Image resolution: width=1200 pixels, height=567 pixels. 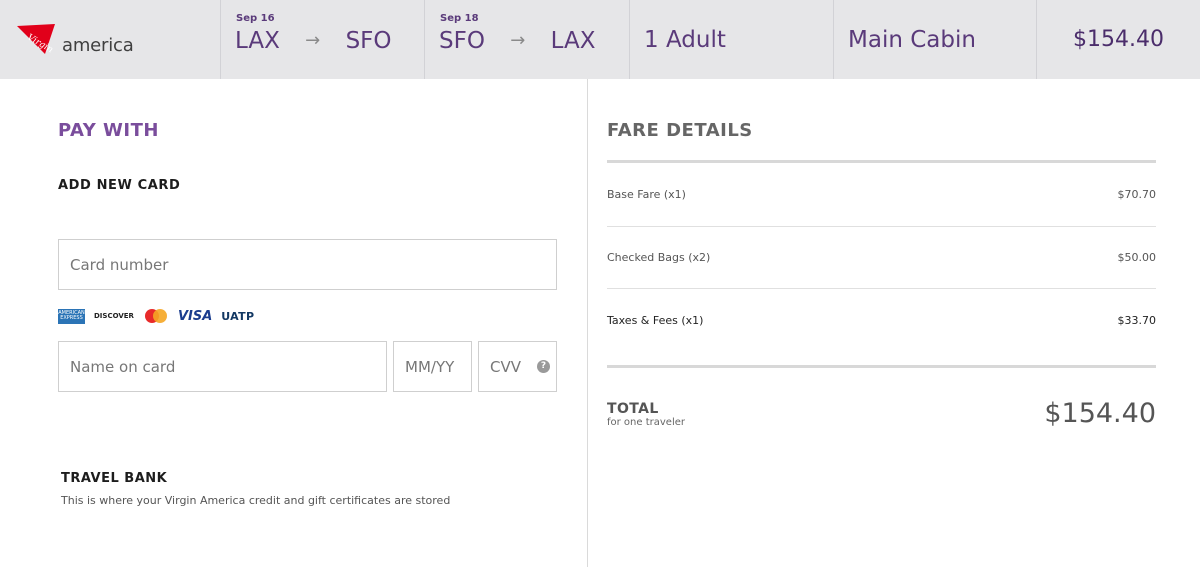 I want to click on brand-name: america, so click(x=98, y=45).